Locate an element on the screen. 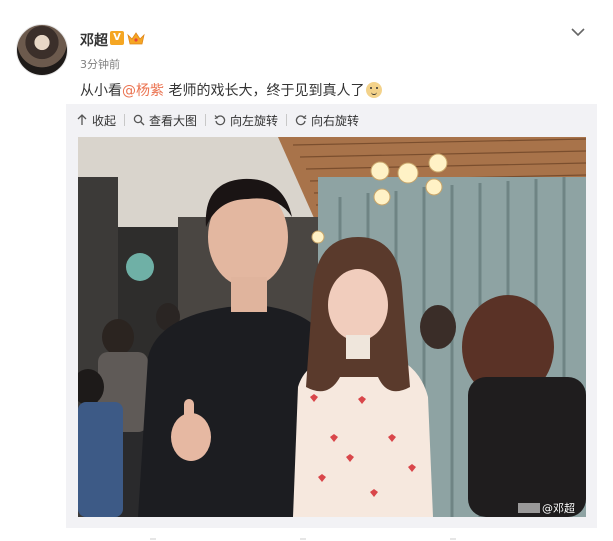 Image resolution: width=613 pixels, height=541 pixels. author-name: 邓超 is located at coordinates (94, 40).